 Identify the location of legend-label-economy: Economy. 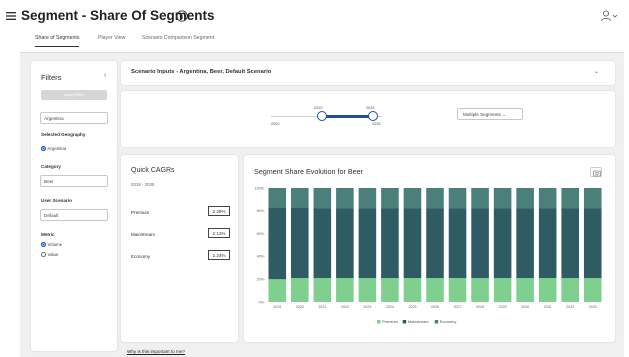
(448, 321).